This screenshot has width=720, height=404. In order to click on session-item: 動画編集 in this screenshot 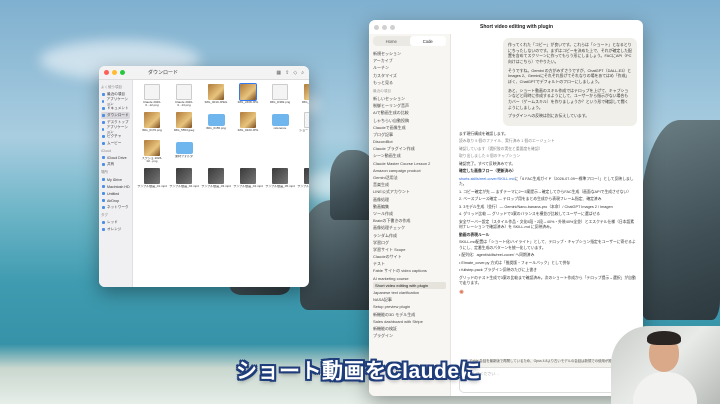, I will do `click(409, 206)`.